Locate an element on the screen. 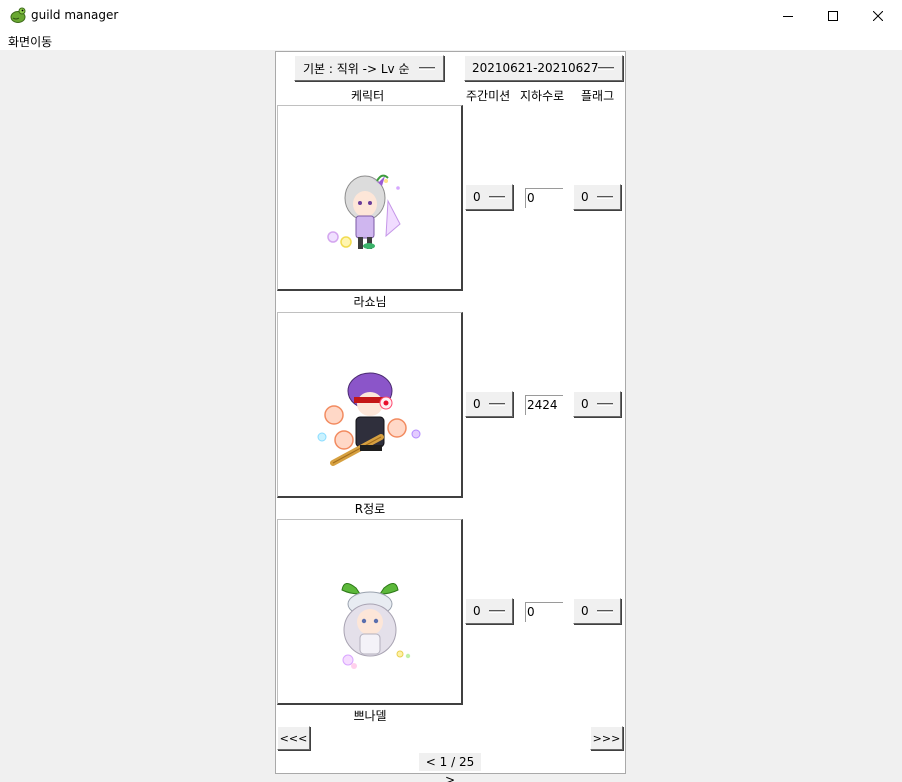 The height and width of the screenshot is (782, 902). menu-bar: 화면이동 is located at coordinates (451, 40).